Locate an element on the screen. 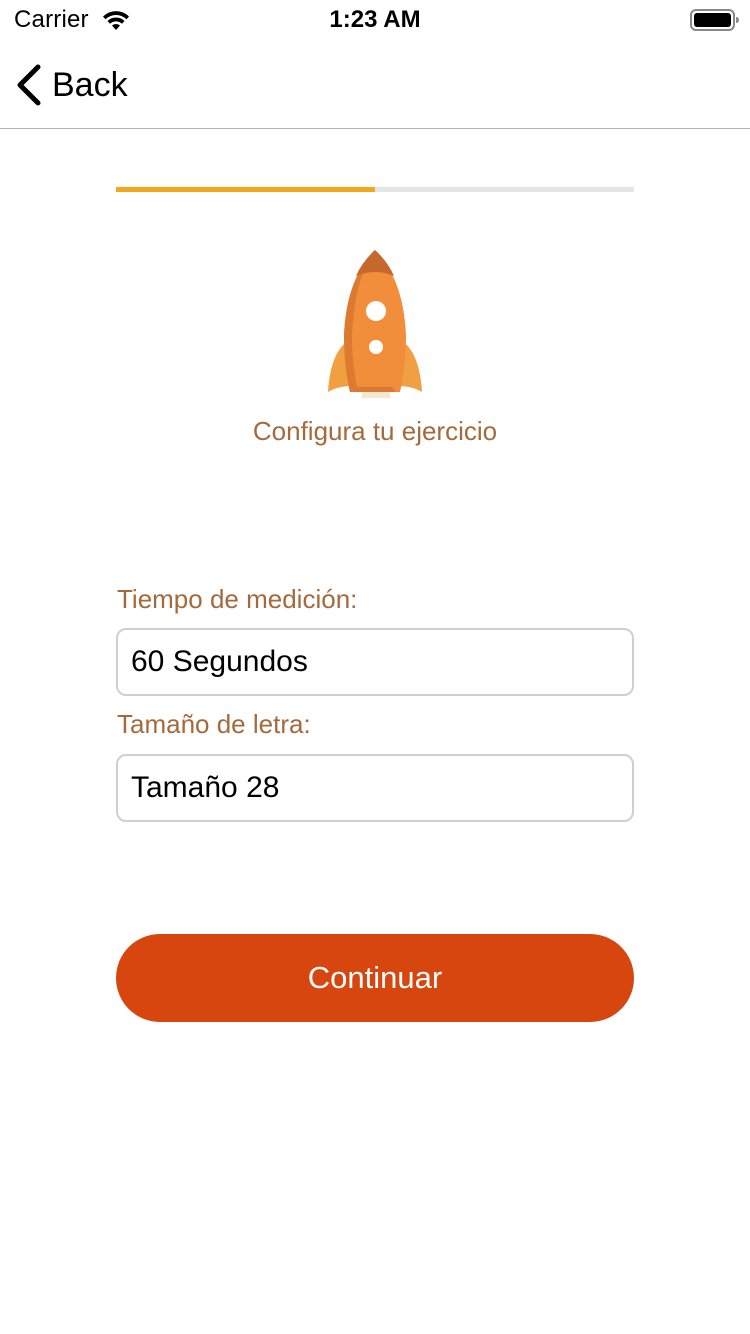 Image resolution: width=750 pixels, height=1334 pixels. back-button: Back is located at coordinates (71, 85).